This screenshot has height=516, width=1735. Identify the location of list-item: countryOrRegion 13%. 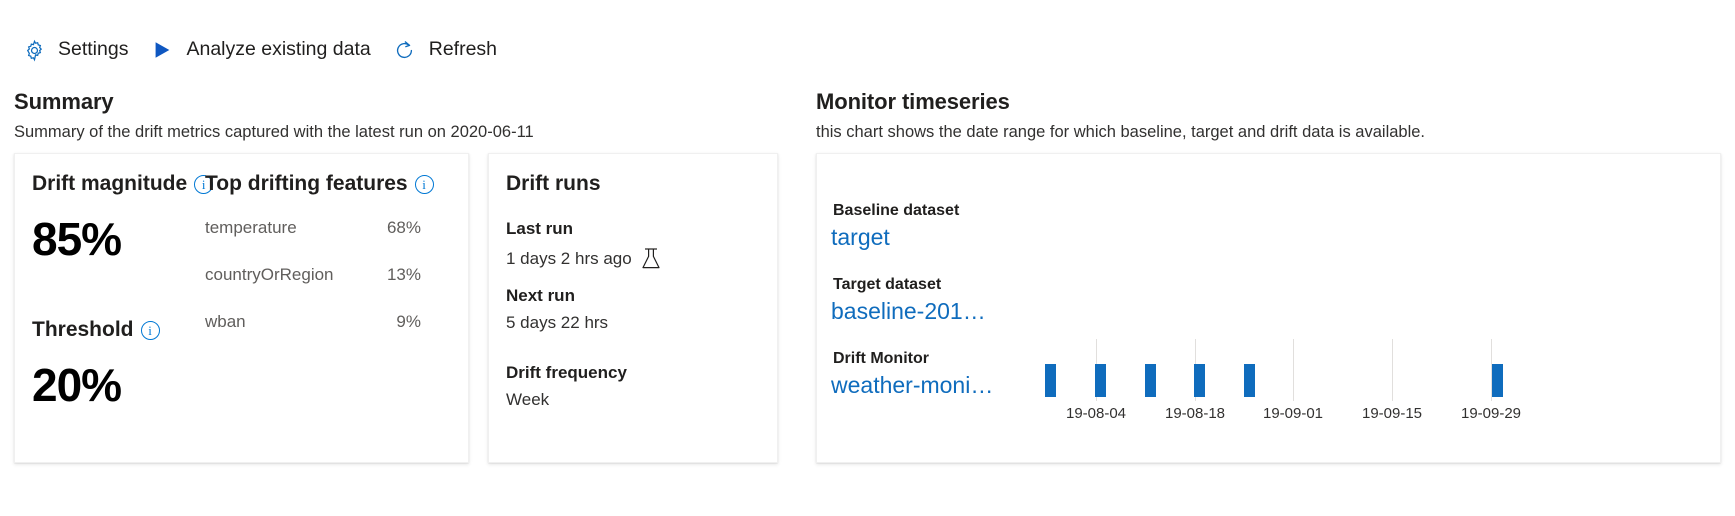
(313, 275).